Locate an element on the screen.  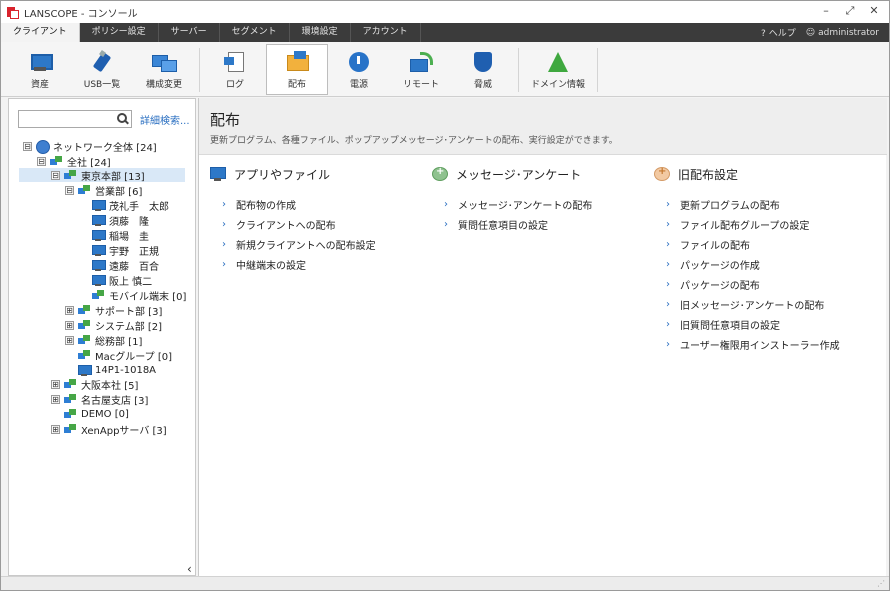
tree-node-nagoya: ⊞ 名古屋支店 [3] is located at coordinates (99, 399).